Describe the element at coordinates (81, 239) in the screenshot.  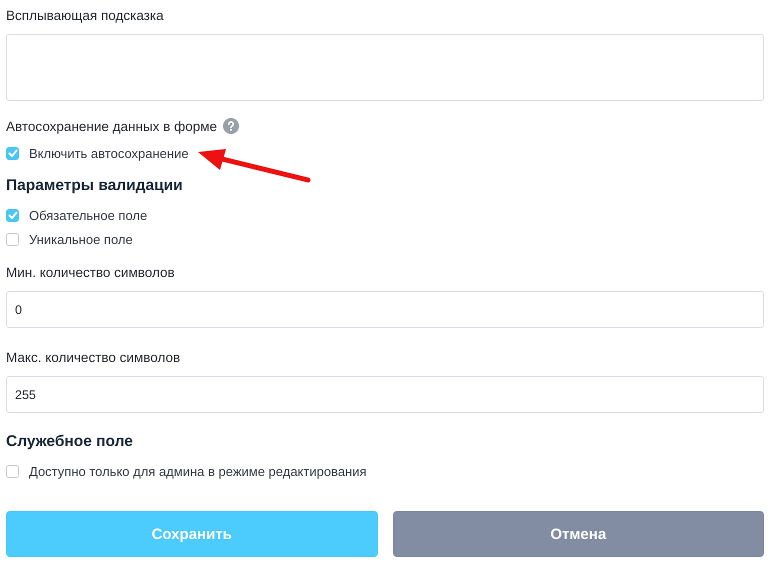
I see `checkbox-label: Уникальное поле` at that location.